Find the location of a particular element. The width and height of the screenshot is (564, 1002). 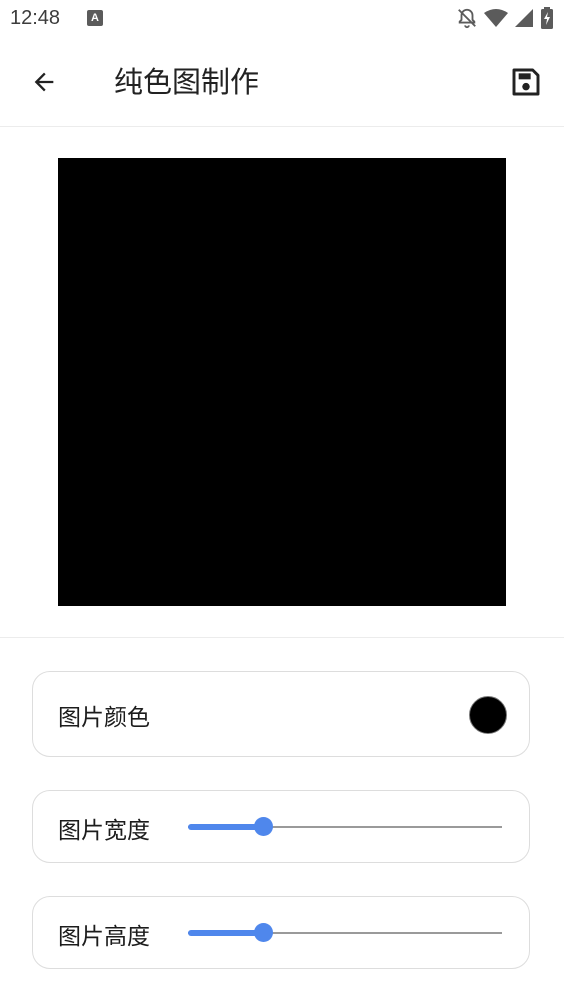

width-slider is located at coordinates (345, 827).